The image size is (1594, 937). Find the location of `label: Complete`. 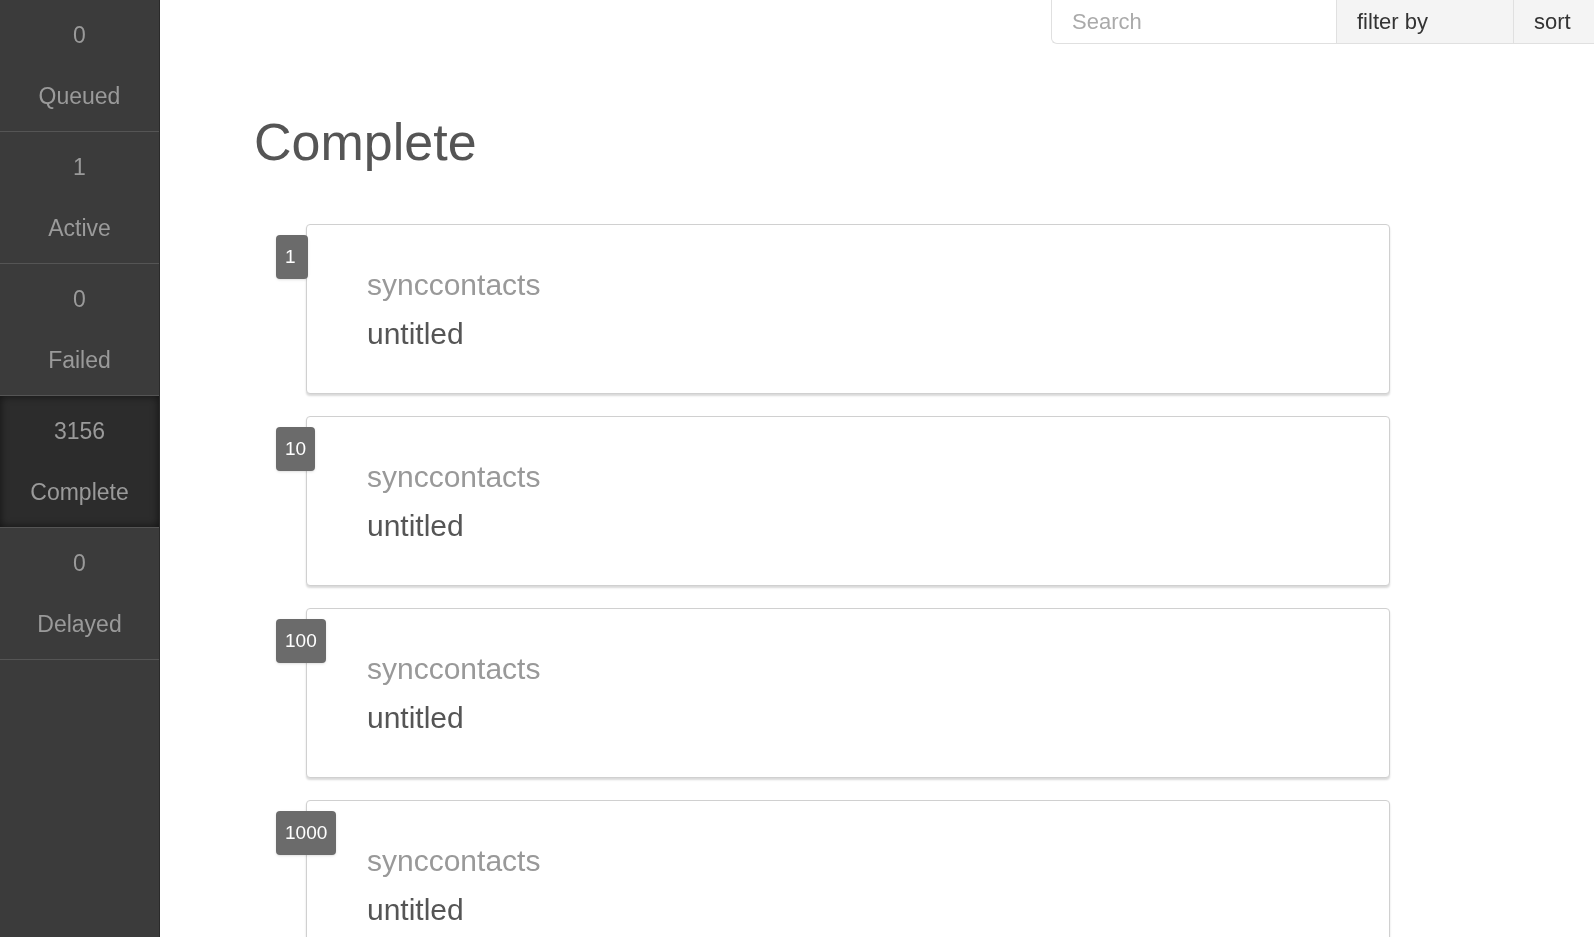

label: Complete is located at coordinates (79, 492).